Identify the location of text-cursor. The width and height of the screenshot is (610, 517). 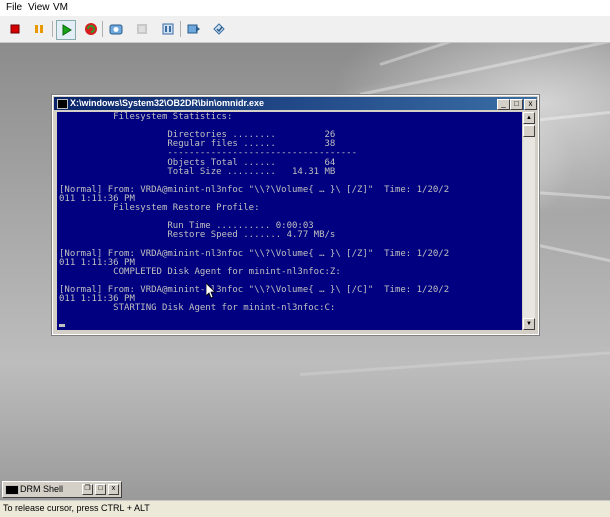
(62, 325).